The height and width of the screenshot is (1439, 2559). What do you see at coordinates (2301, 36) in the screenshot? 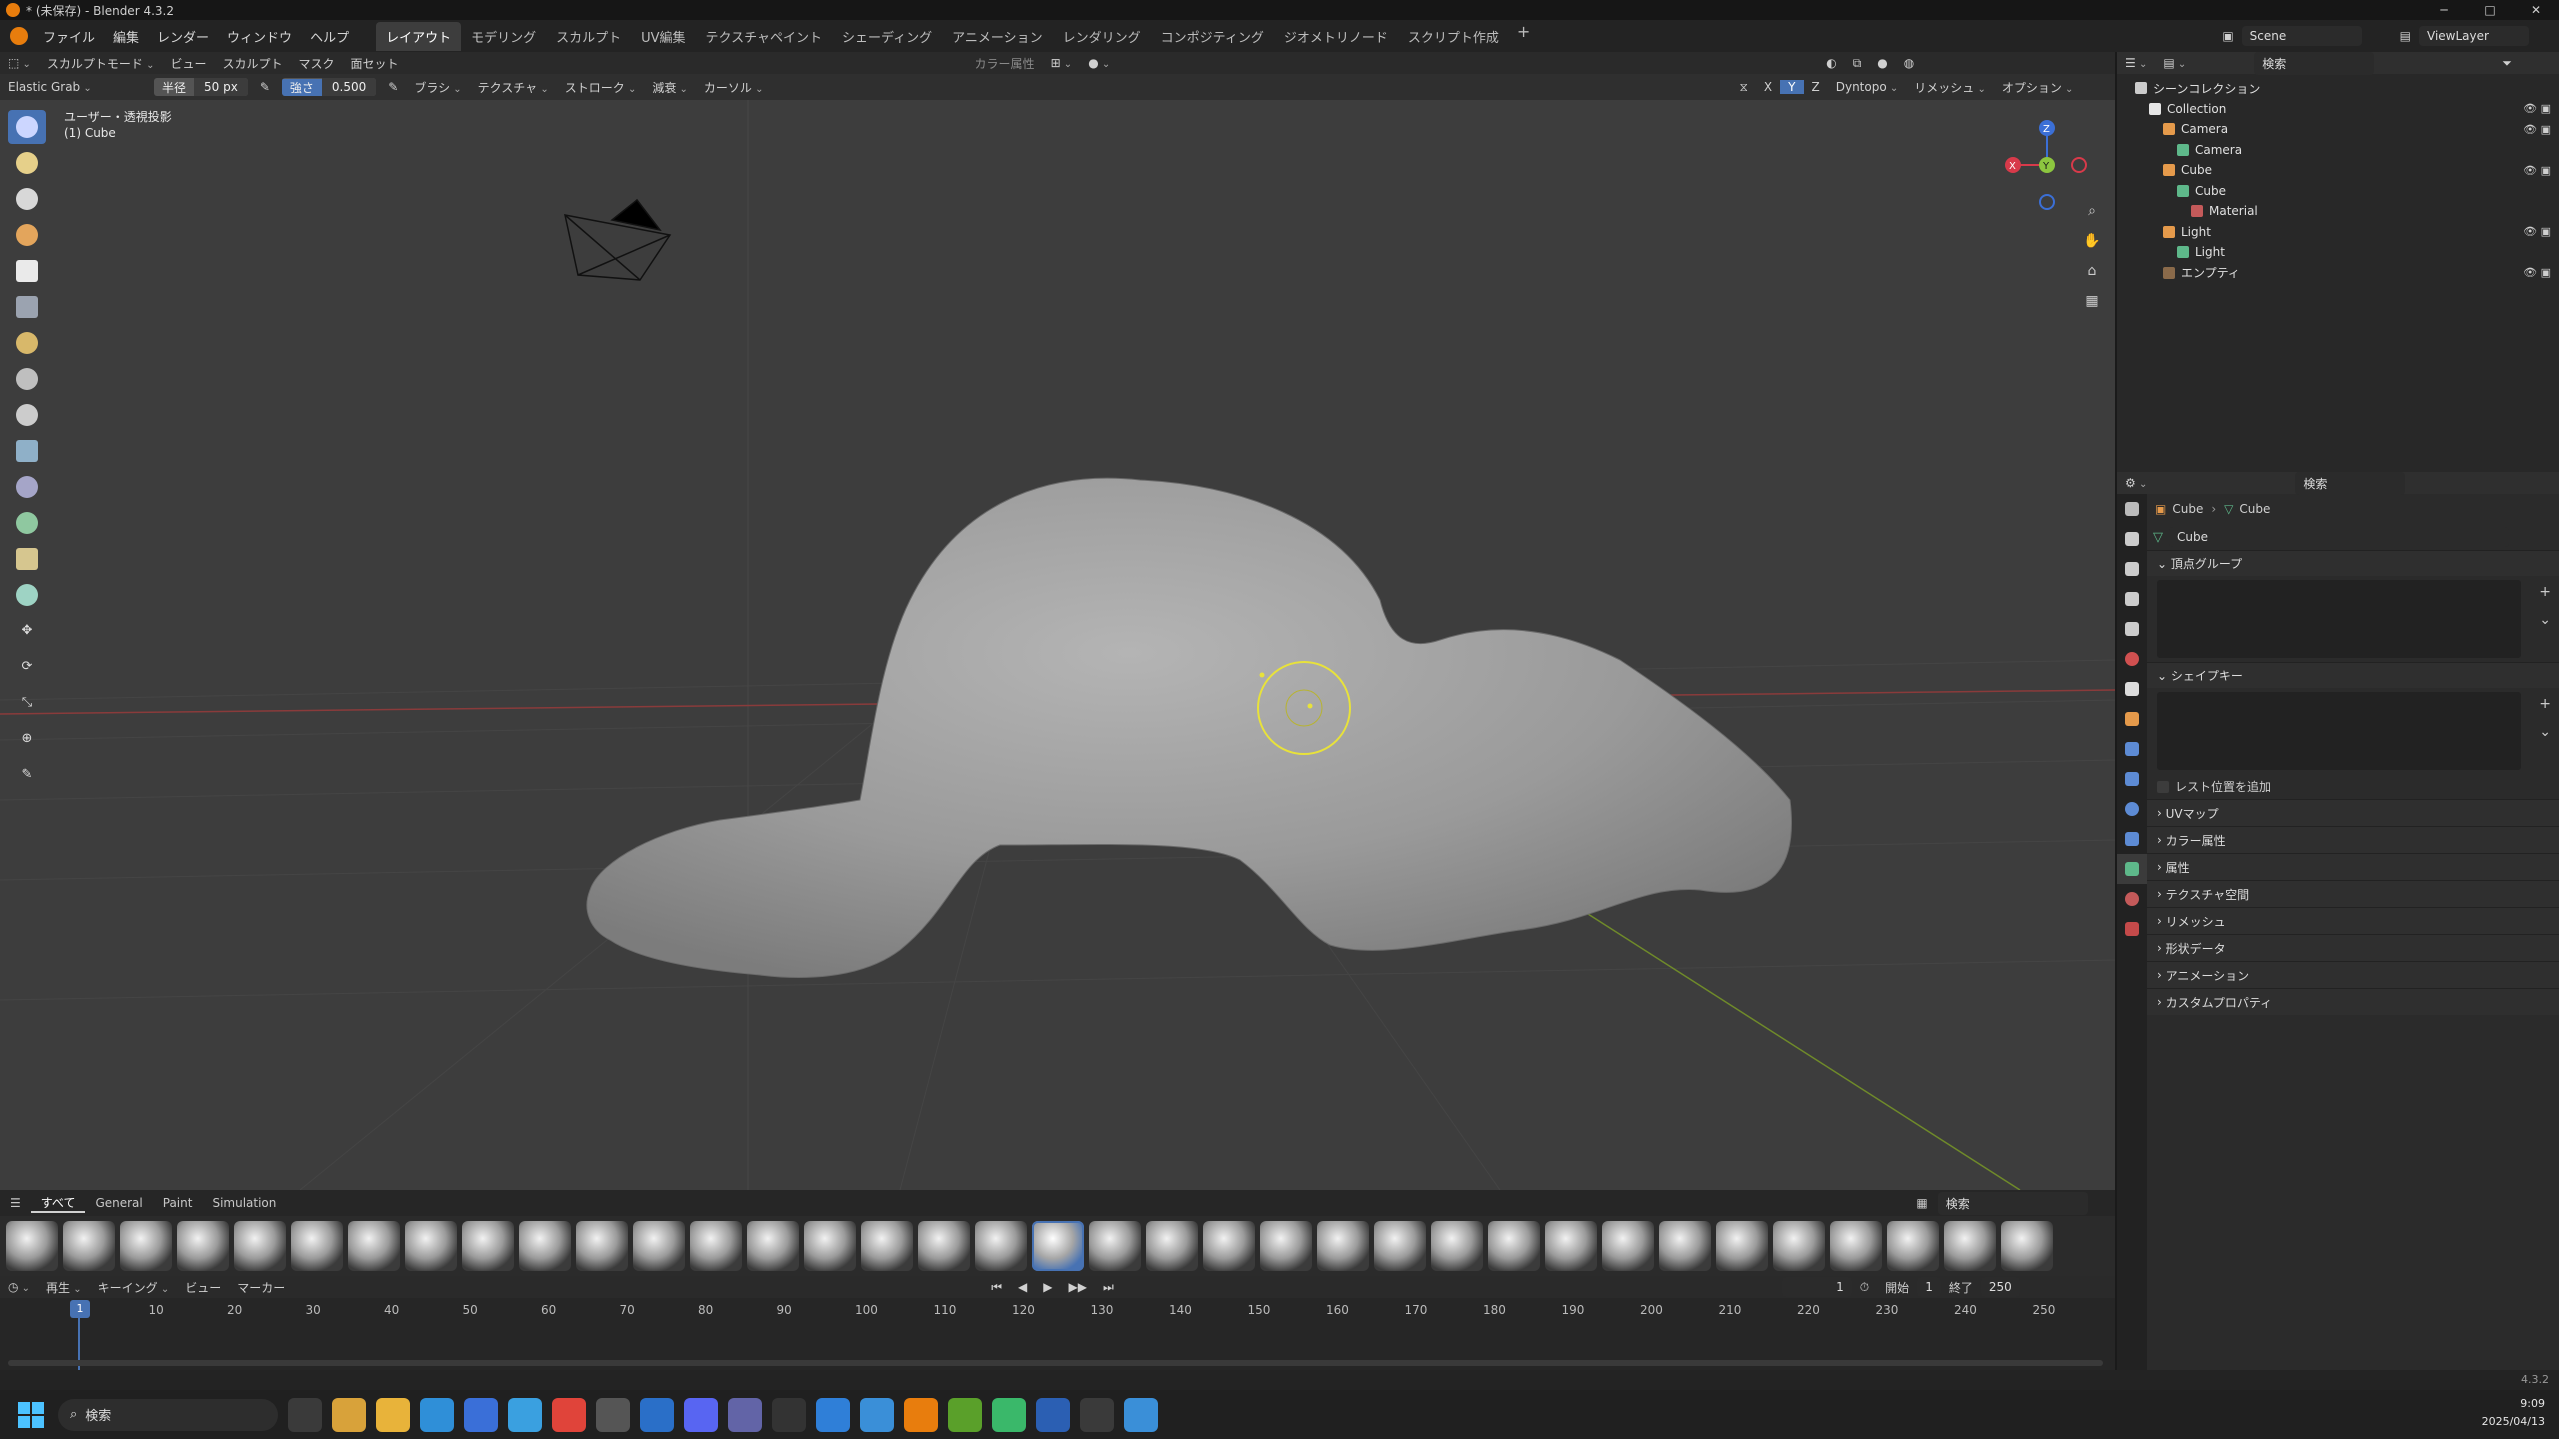
I see `scene-selector: Scene` at bounding box center [2301, 36].